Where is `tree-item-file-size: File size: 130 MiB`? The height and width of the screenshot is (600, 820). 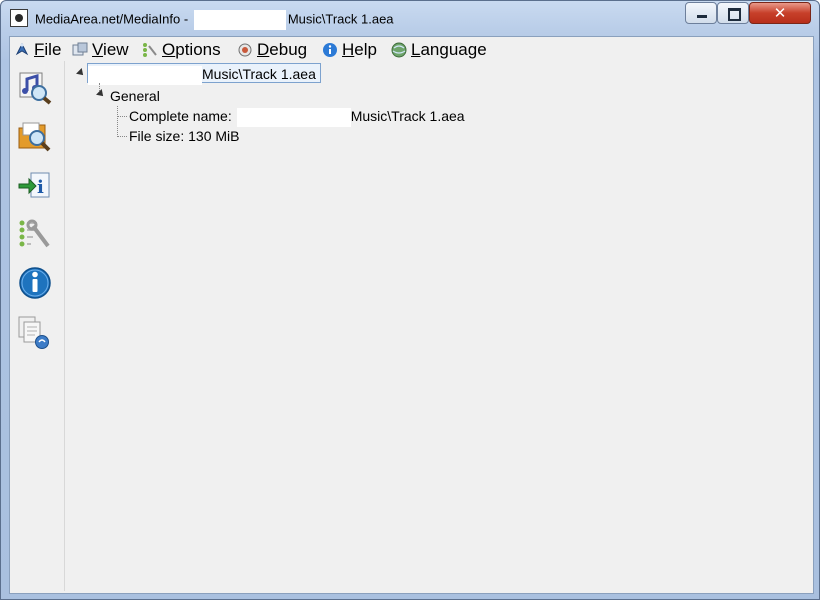 tree-item-file-size: File size: 130 MiB is located at coordinates (184, 136).